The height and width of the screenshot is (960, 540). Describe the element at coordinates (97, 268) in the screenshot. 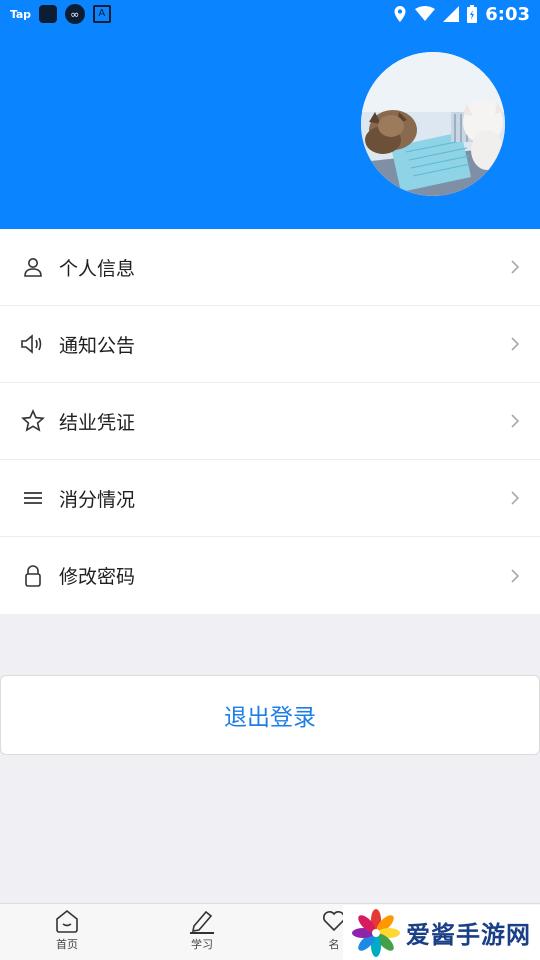

I see `menu-item-label: 个人信息` at that location.